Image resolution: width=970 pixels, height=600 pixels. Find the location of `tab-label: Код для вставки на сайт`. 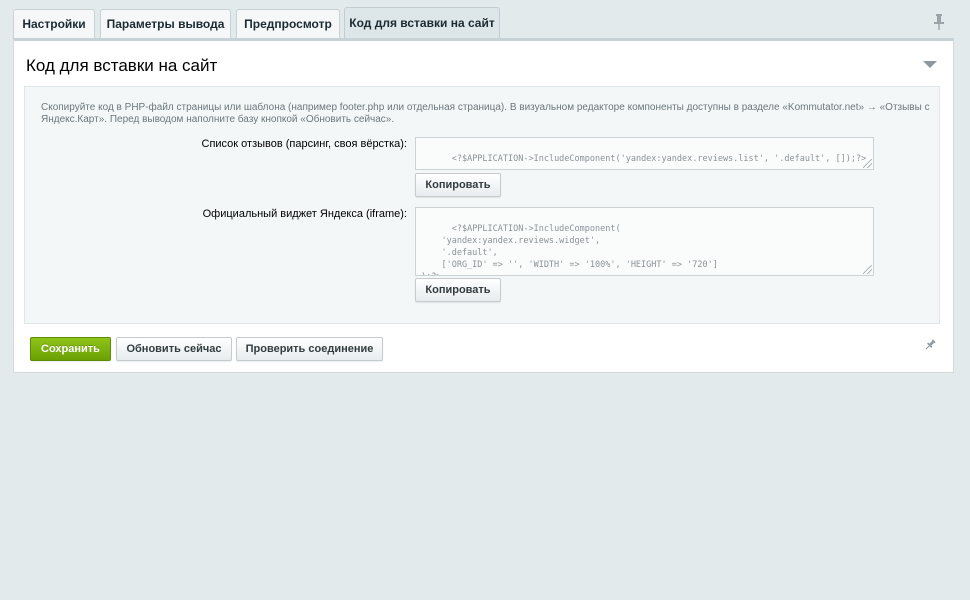

tab-label: Код для вставки на сайт is located at coordinates (422, 23).